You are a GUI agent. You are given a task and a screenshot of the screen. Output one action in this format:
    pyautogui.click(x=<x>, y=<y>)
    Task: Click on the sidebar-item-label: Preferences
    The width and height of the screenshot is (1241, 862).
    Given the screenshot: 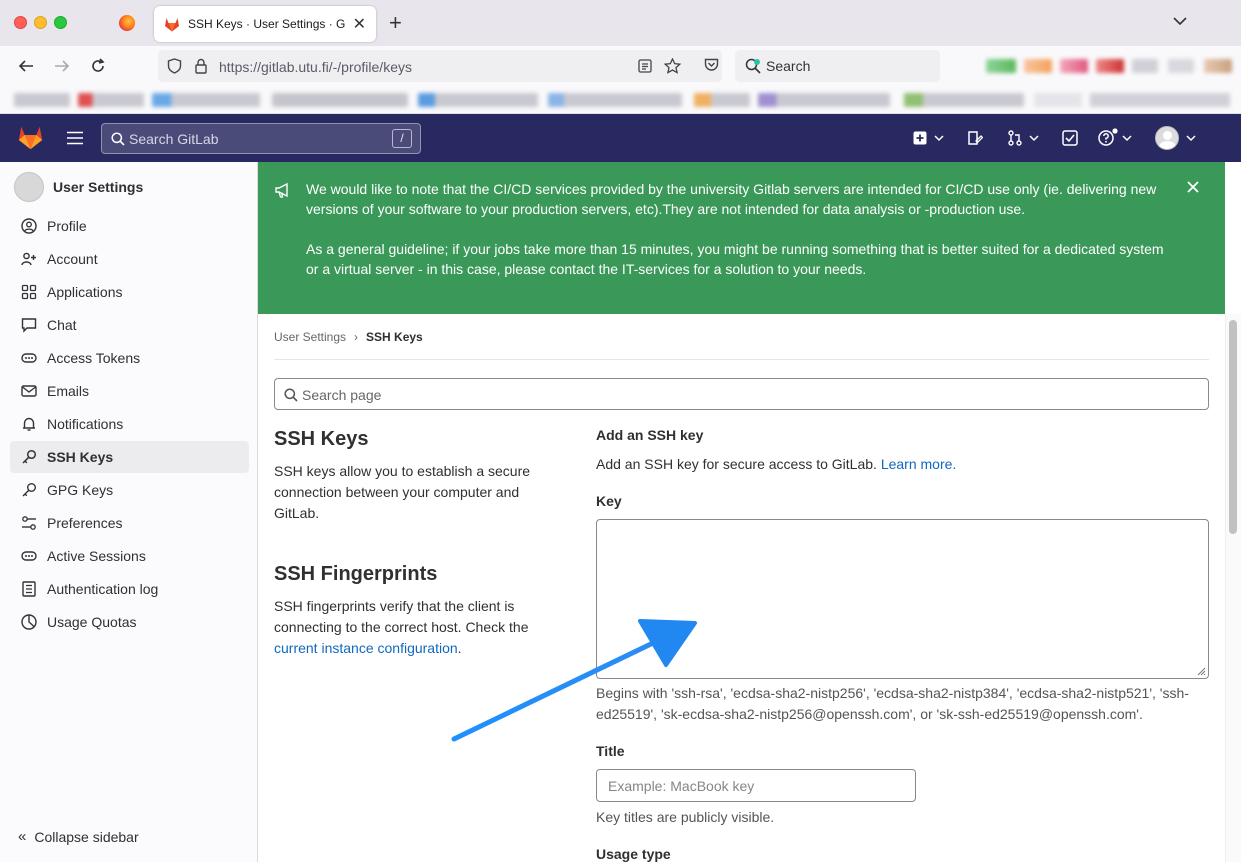 What is the action you would take?
    pyautogui.click(x=85, y=523)
    